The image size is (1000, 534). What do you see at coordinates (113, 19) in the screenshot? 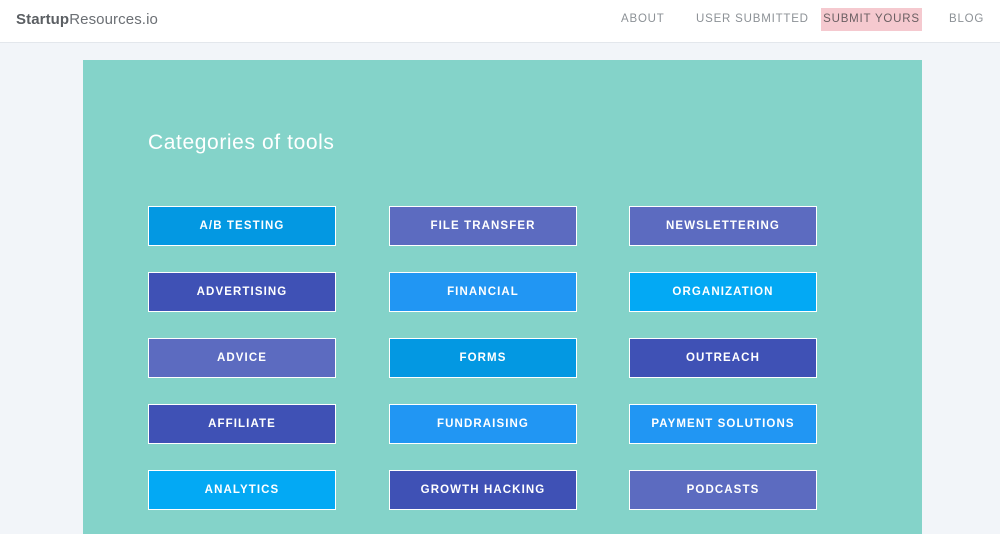
I see `logo-text: Resources.io` at bounding box center [113, 19].